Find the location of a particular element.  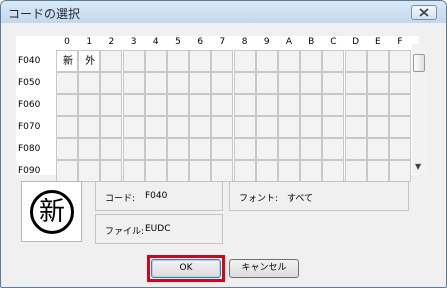

cancel-button: キャンセル is located at coordinates (264, 268).